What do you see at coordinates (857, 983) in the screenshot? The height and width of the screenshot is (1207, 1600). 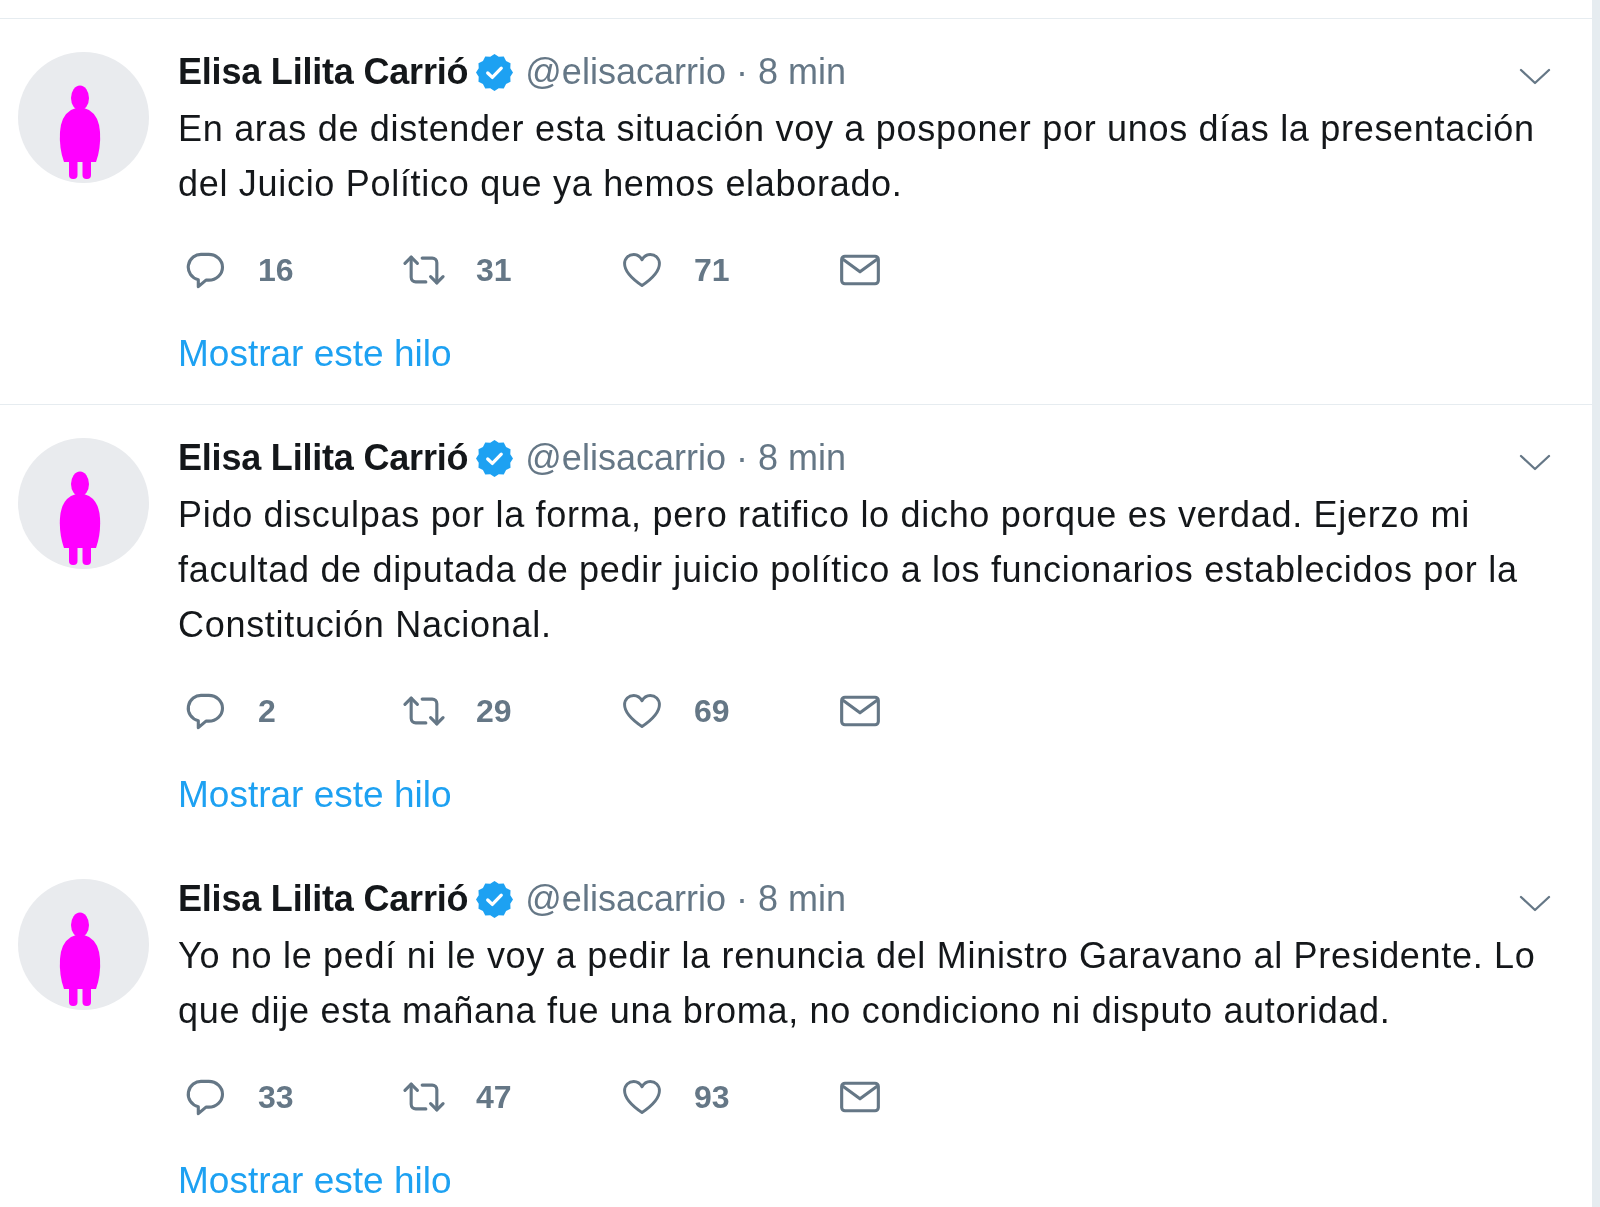 I see `tweet-text: Yo no le pedí ni le voy a pedir la renuncia del Ministro Garavano al Presidente. Lo que dije esta mañana fue una broma, no condiciono ni disputo autoridad.` at bounding box center [857, 983].